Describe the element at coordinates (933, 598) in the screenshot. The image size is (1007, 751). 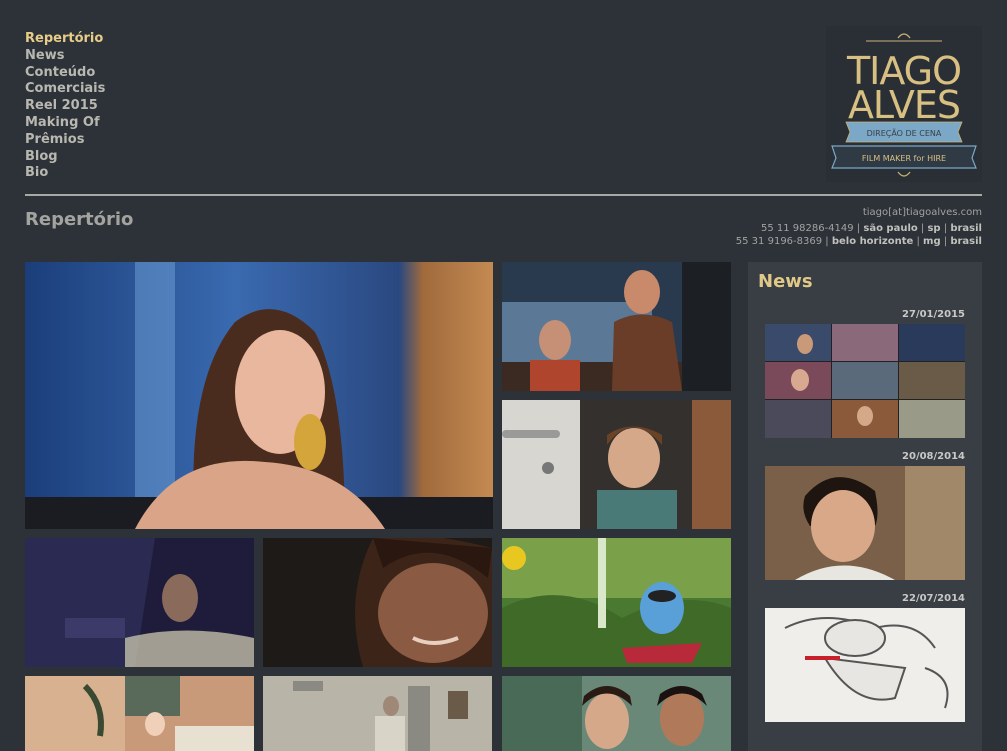
I see `news-date: 22/07/2014` at that location.